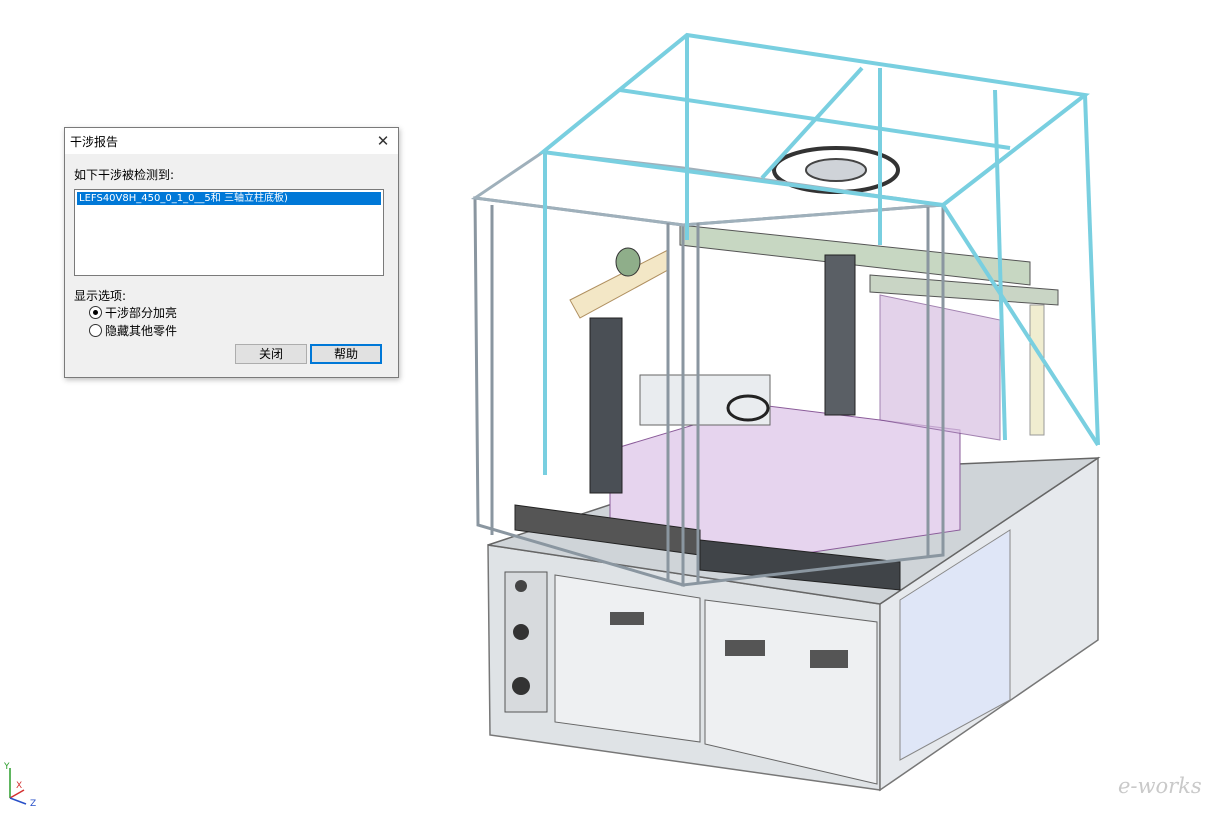 Image resolution: width=1206 pixels, height=816 pixels. Describe the element at coordinates (229, 198) in the screenshot. I see `interference-list-item: LEFS40V8H_450_0_1_0__5和 三轴立柱底板)` at that location.